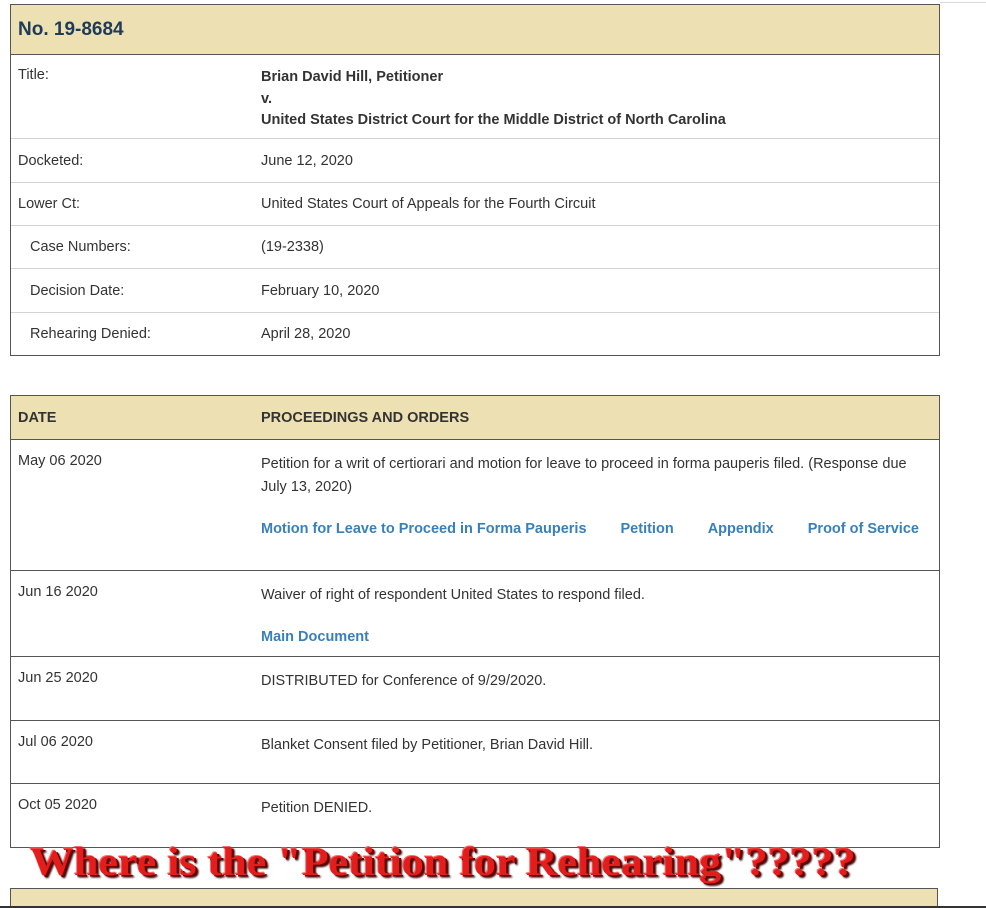 The height and width of the screenshot is (908, 986). What do you see at coordinates (963, 2) in the screenshot?
I see `top-divider` at bounding box center [963, 2].